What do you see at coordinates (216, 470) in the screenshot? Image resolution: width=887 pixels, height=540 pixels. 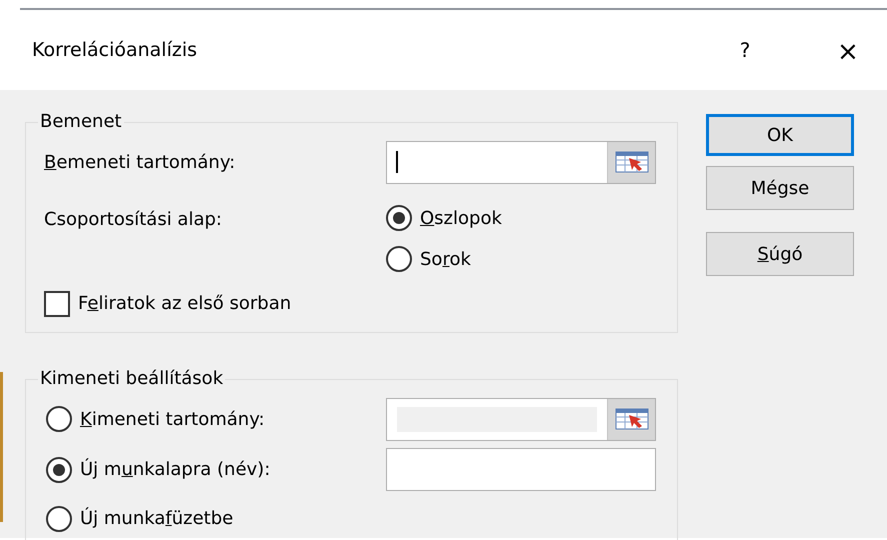 I see `radio-option: Új munkalapra (név):` at bounding box center [216, 470].